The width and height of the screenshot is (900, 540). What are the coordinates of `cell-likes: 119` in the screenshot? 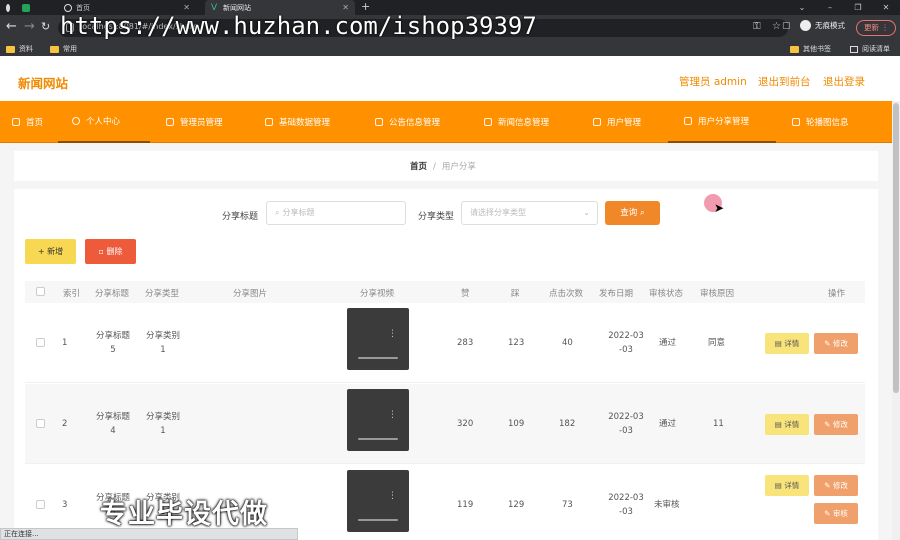 It's located at (465, 505).